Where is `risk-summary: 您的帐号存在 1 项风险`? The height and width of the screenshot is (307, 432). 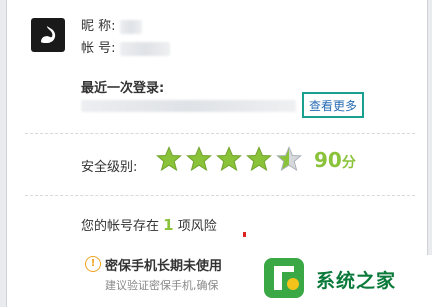
risk-summary: 您的帐号存在 1 项风险 is located at coordinates (149, 224).